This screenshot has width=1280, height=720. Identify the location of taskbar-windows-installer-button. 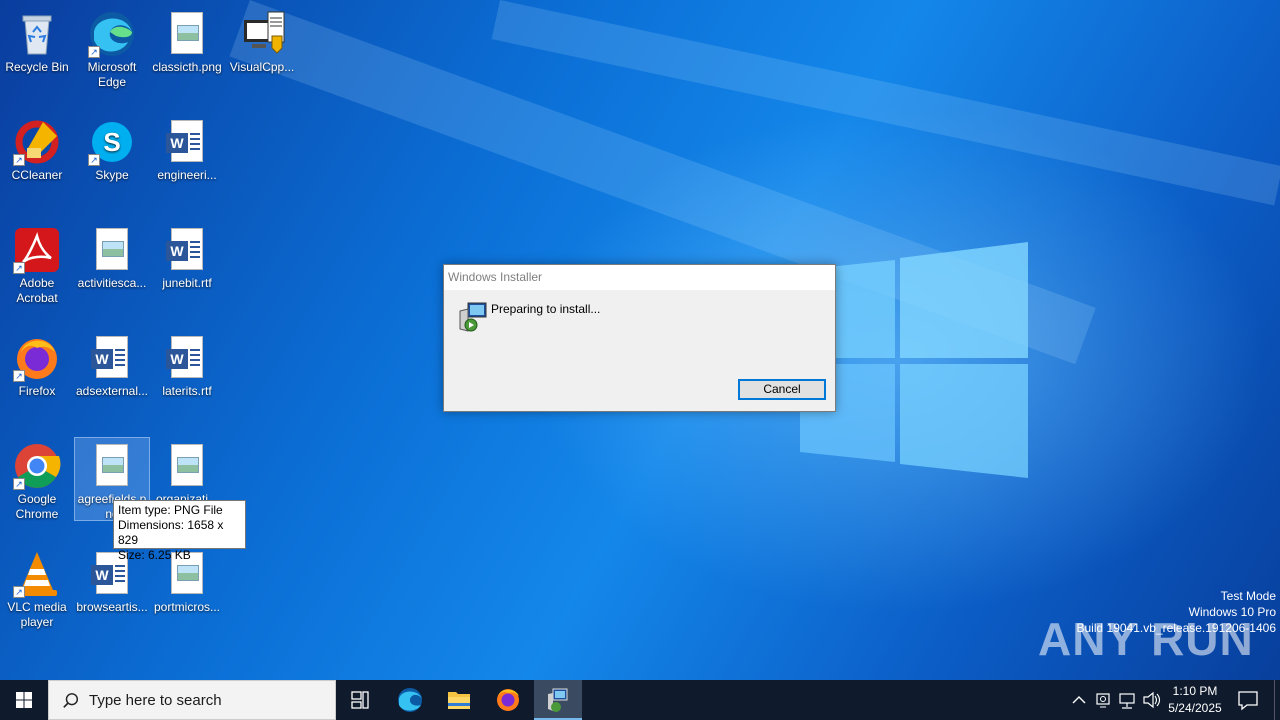
(558, 700).